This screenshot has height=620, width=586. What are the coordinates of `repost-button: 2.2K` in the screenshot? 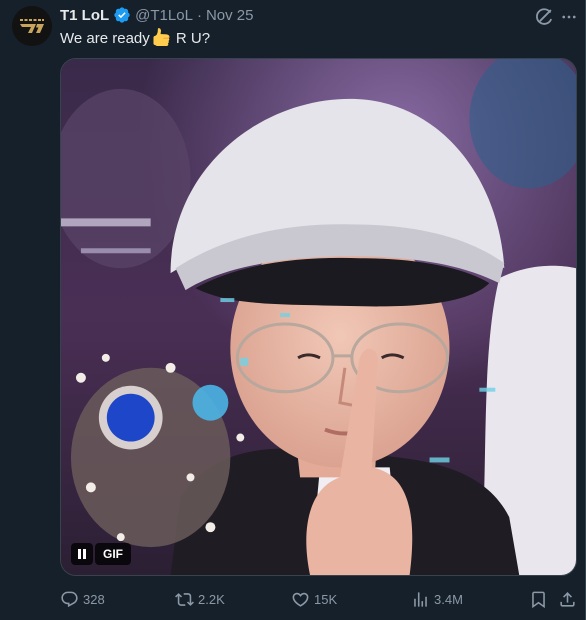 It's located at (200, 599).